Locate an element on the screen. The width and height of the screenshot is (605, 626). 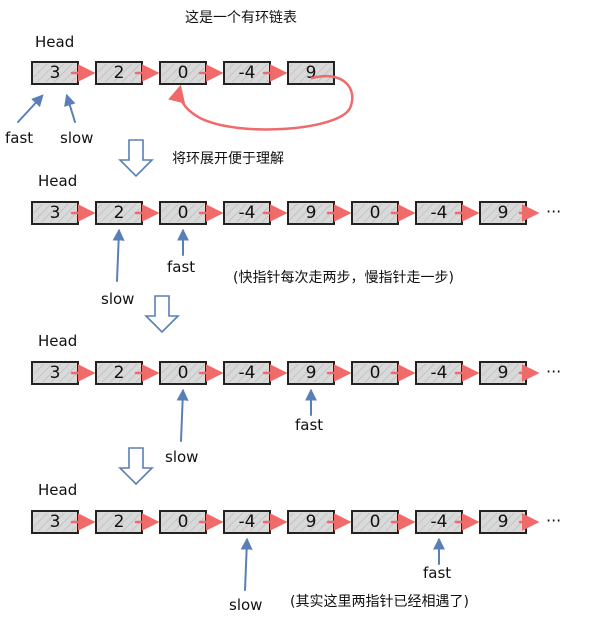
cycle-list-row: Head 3 2 0 -4 9 fast slow is located at coordinates (179, 90).